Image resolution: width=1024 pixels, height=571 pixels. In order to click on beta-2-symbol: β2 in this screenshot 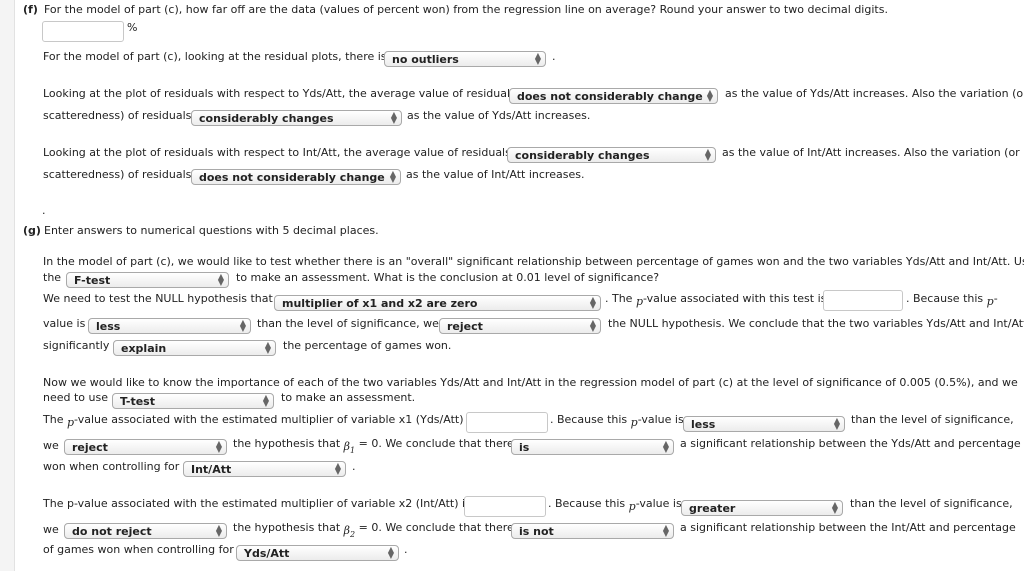, I will do `click(350, 532)`.